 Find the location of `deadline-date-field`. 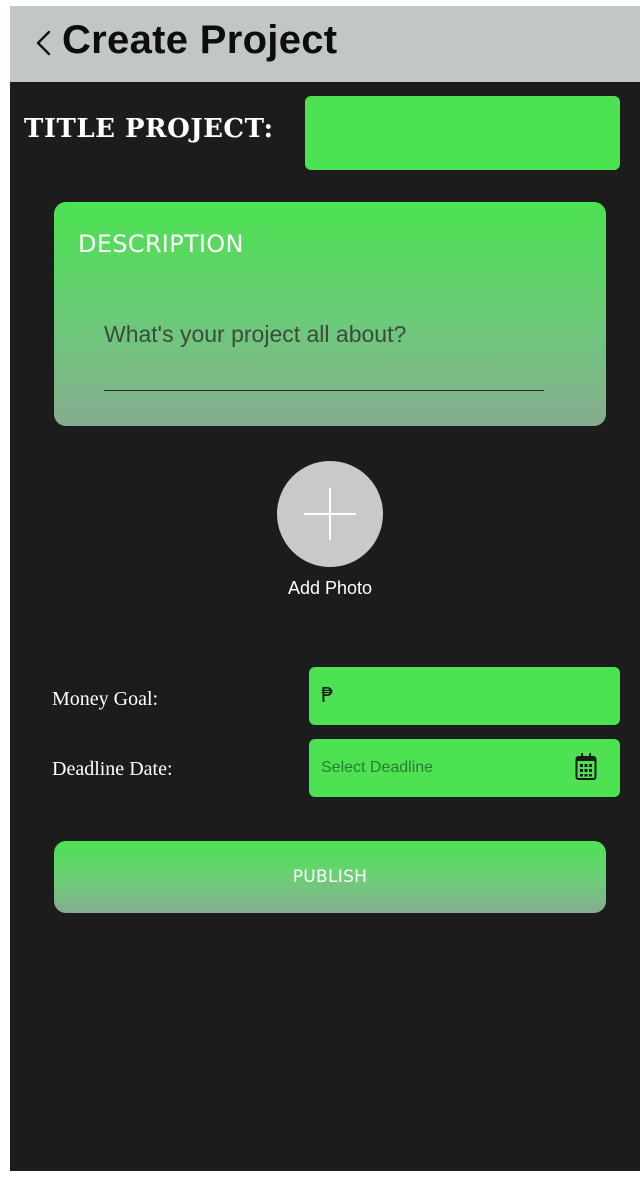

deadline-date-field is located at coordinates (464, 768).